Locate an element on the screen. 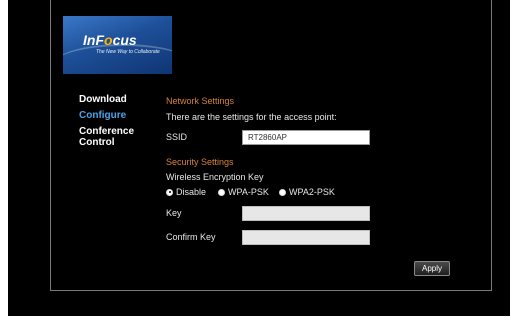 The height and width of the screenshot is (321, 515). key-label: Key is located at coordinates (174, 213).